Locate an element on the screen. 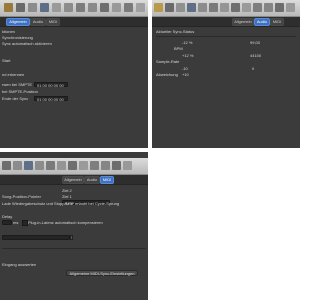  smpte-start-field: 01 00 00 00 00 is located at coordinates (51, 85).